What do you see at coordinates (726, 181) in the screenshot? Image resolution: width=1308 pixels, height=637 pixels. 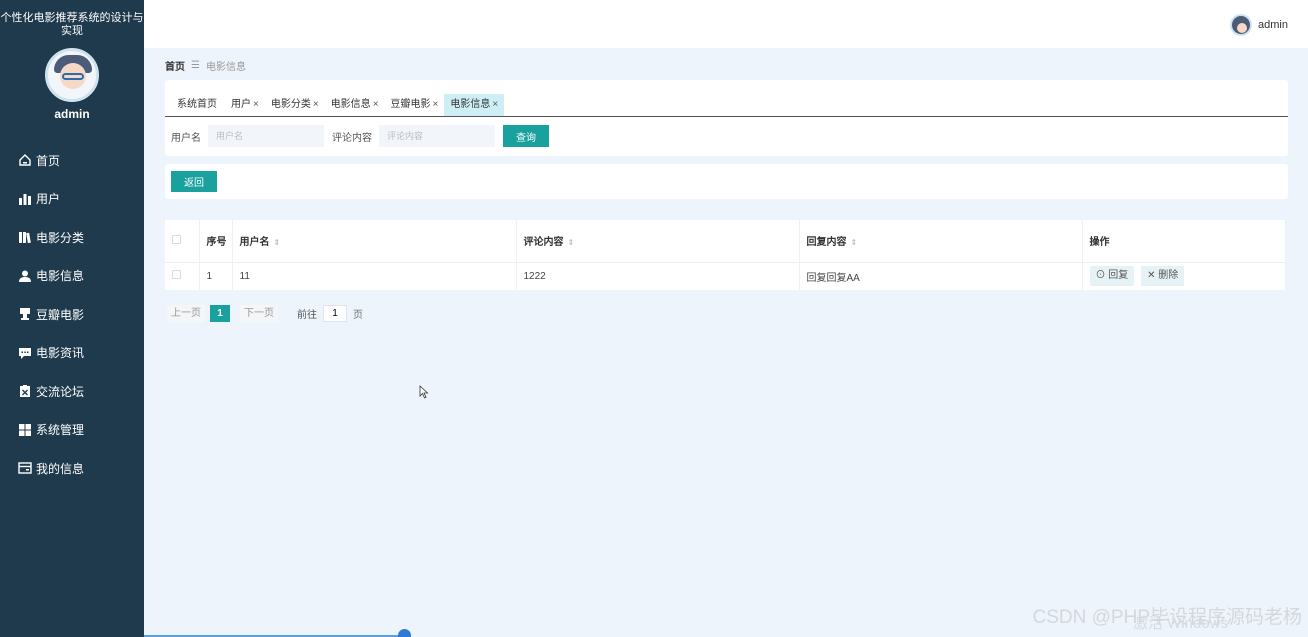 I see `actions-panel: 返回` at bounding box center [726, 181].